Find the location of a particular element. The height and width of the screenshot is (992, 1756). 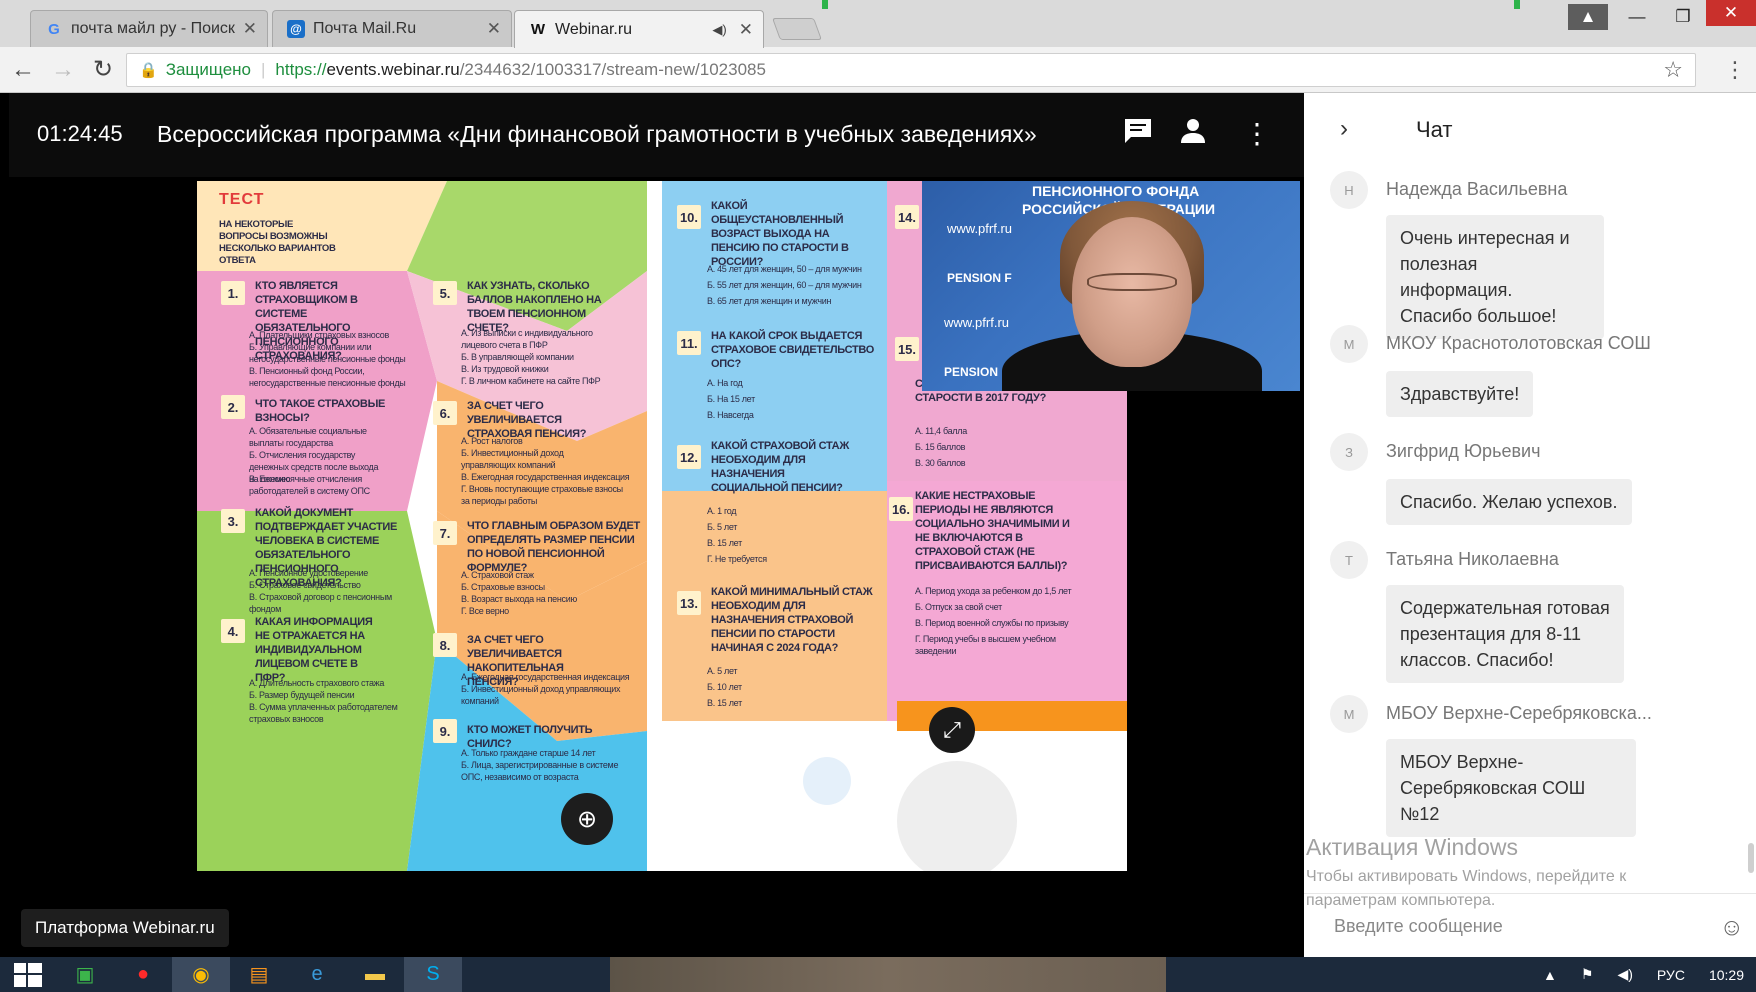

avatar: З is located at coordinates (1349, 452).